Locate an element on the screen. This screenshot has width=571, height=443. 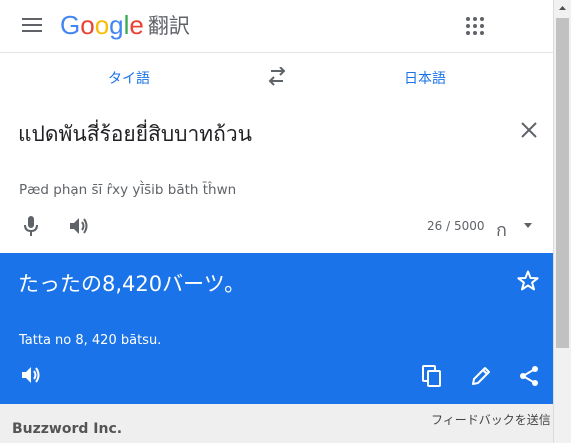
scrollbar is located at coordinates (562, 221).